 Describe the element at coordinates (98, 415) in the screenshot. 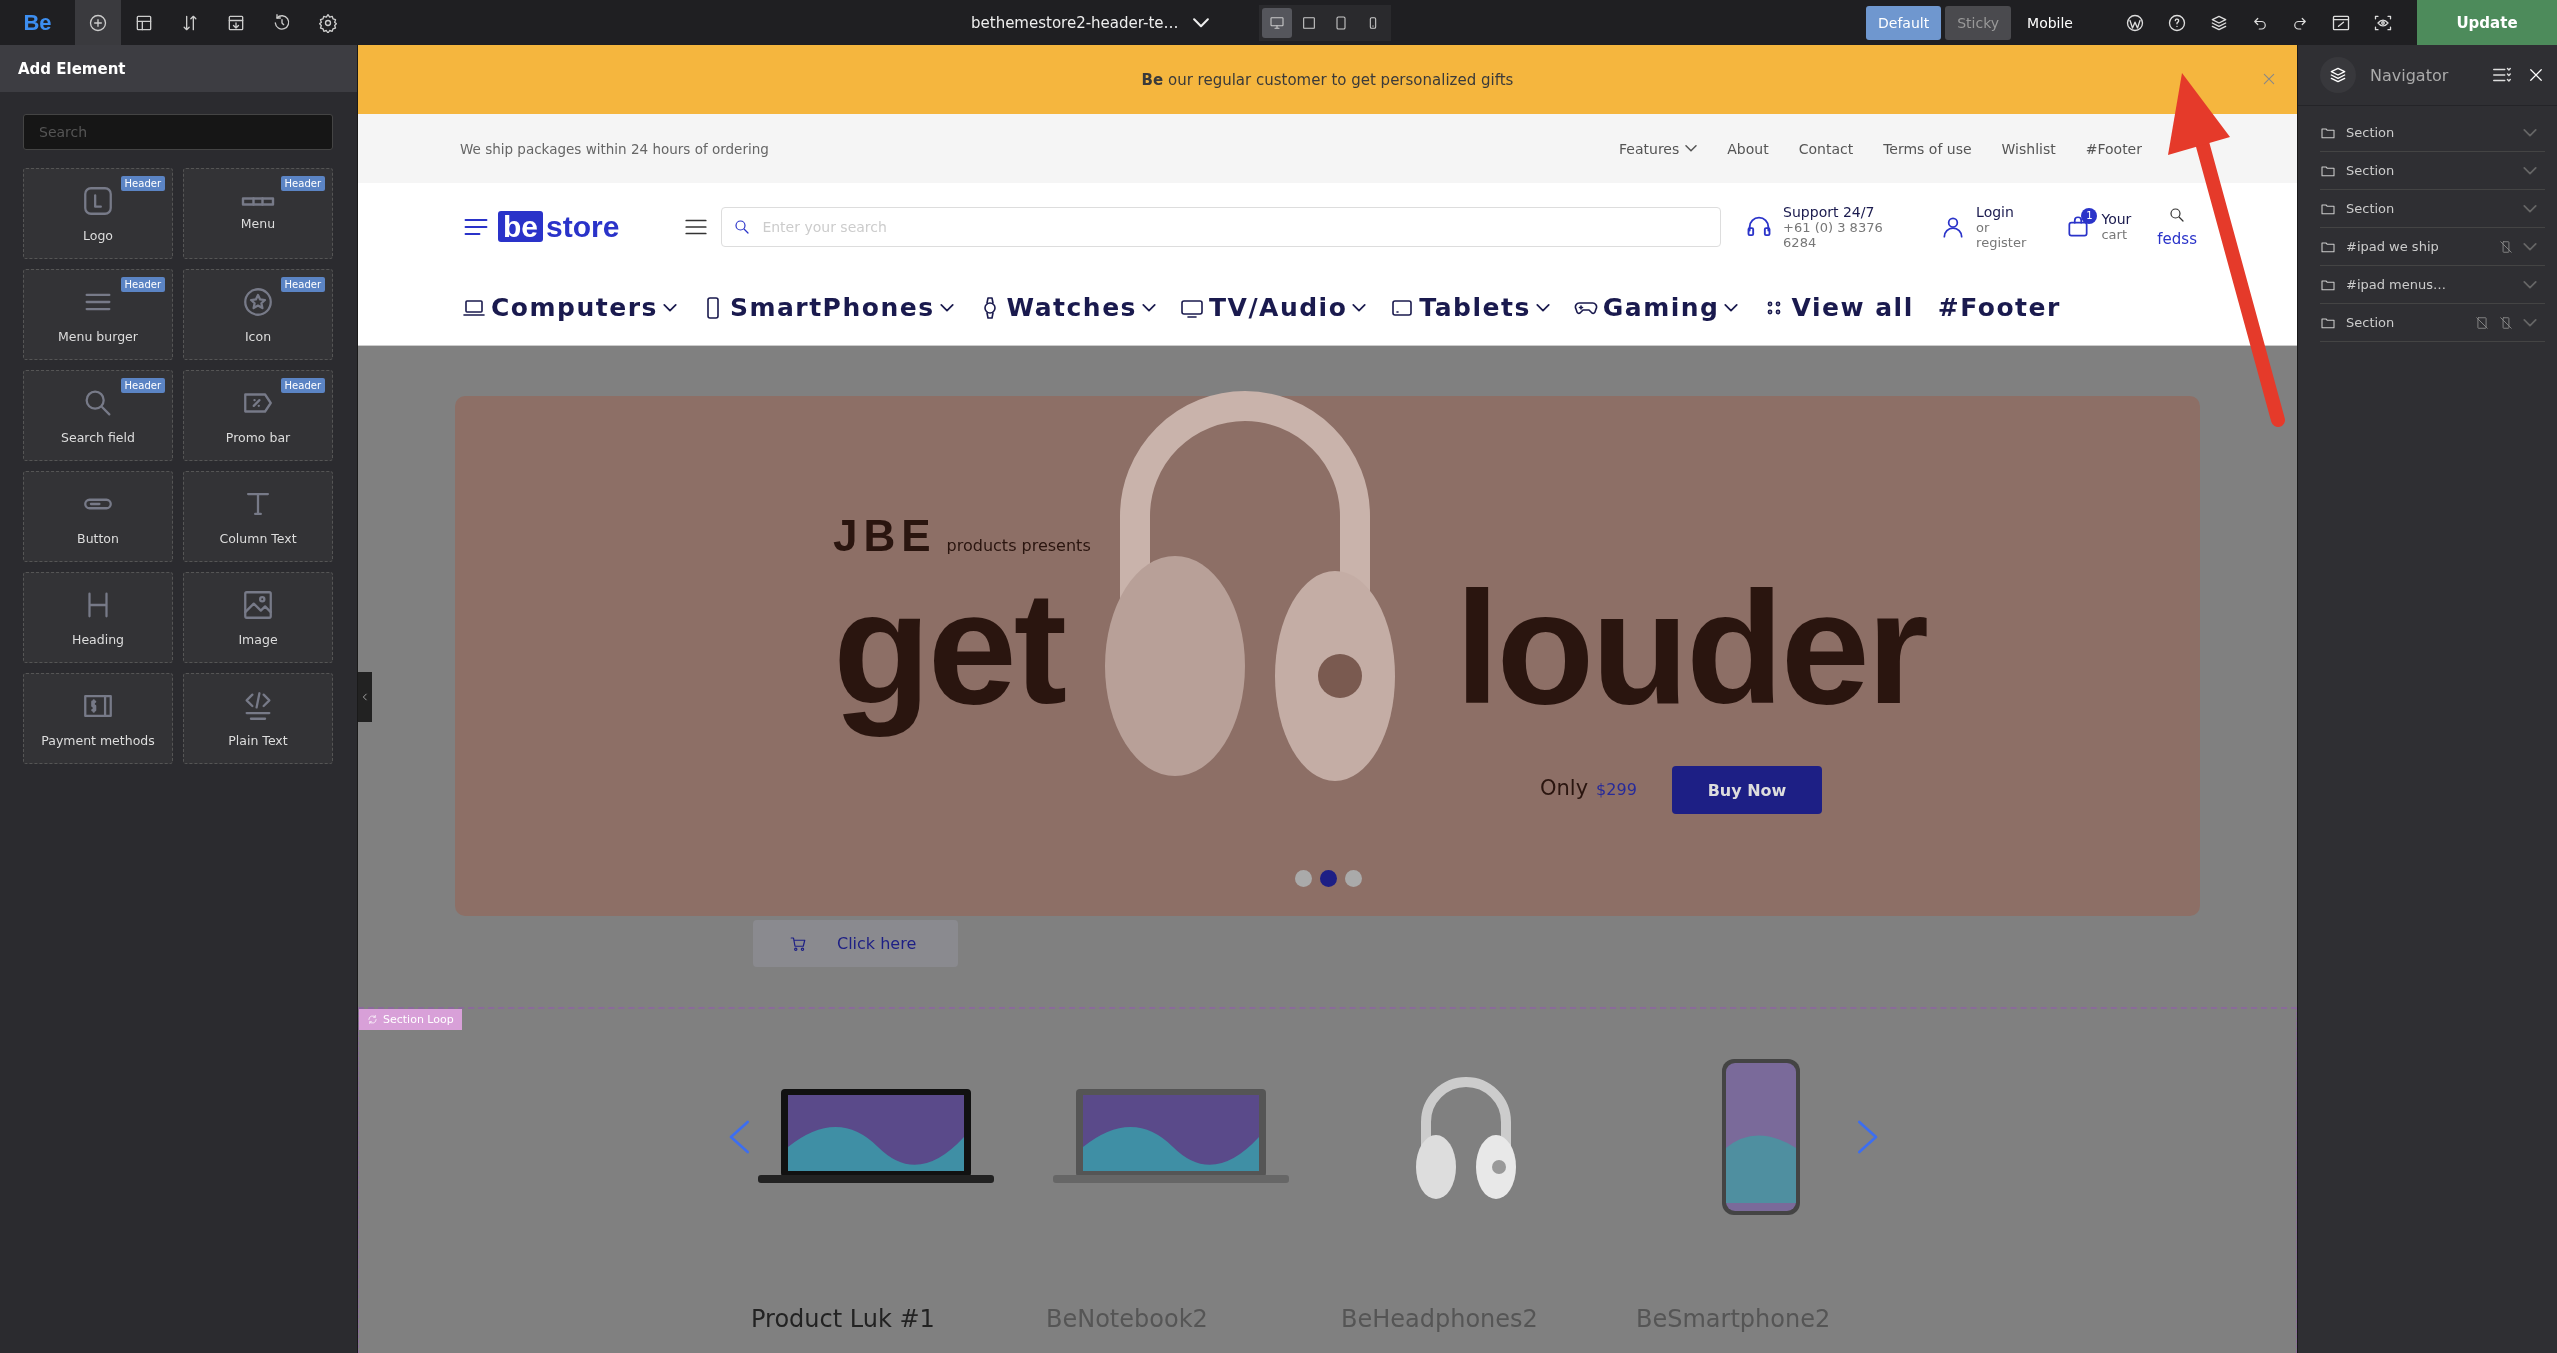

I see `element-tile: Header Search field` at that location.